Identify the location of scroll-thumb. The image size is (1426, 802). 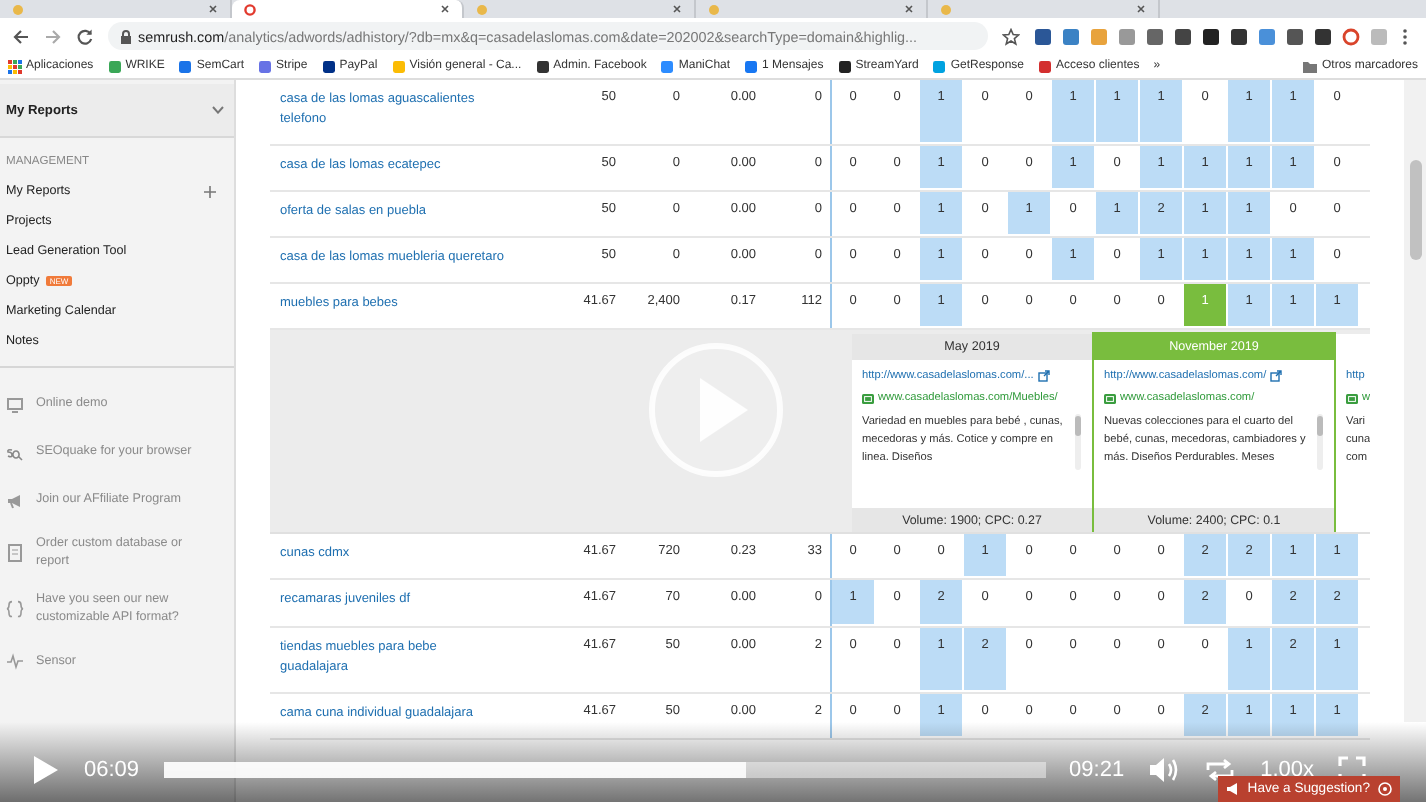
(1416, 210).